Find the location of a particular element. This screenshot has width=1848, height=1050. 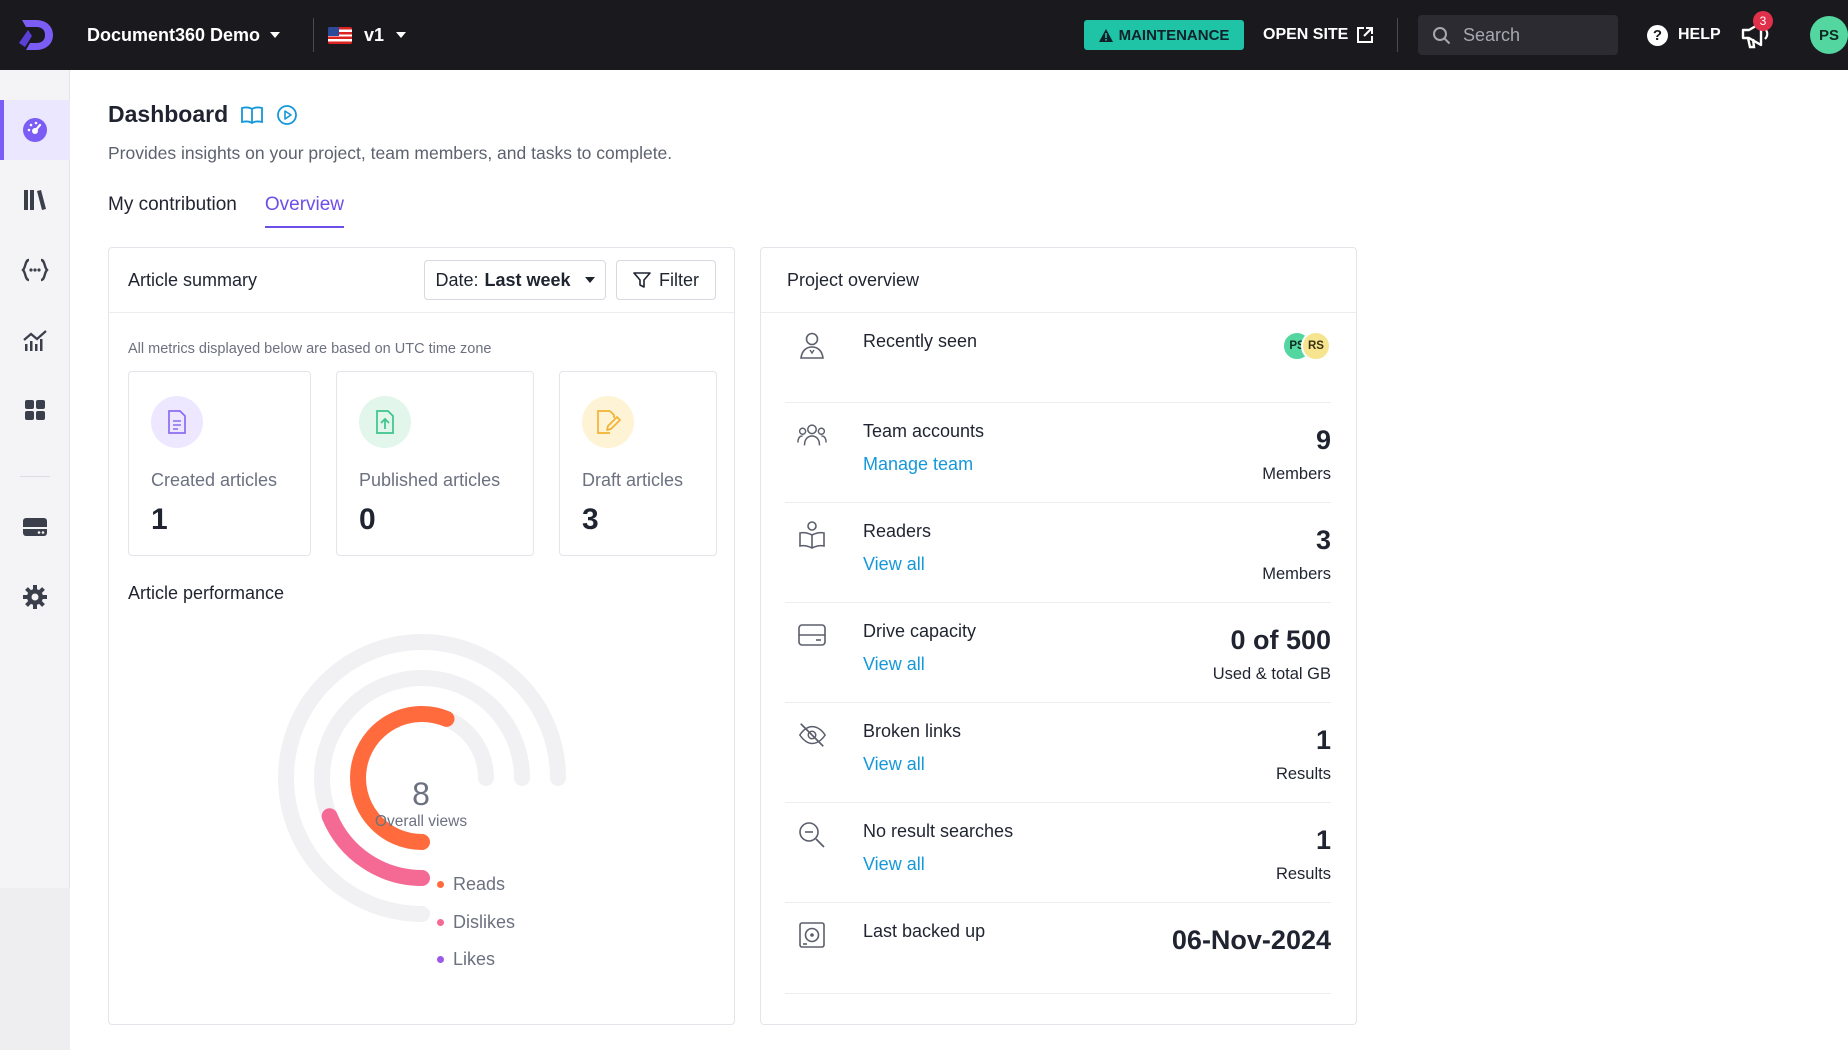

stat-value: 3 is located at coordinates (590, 519).